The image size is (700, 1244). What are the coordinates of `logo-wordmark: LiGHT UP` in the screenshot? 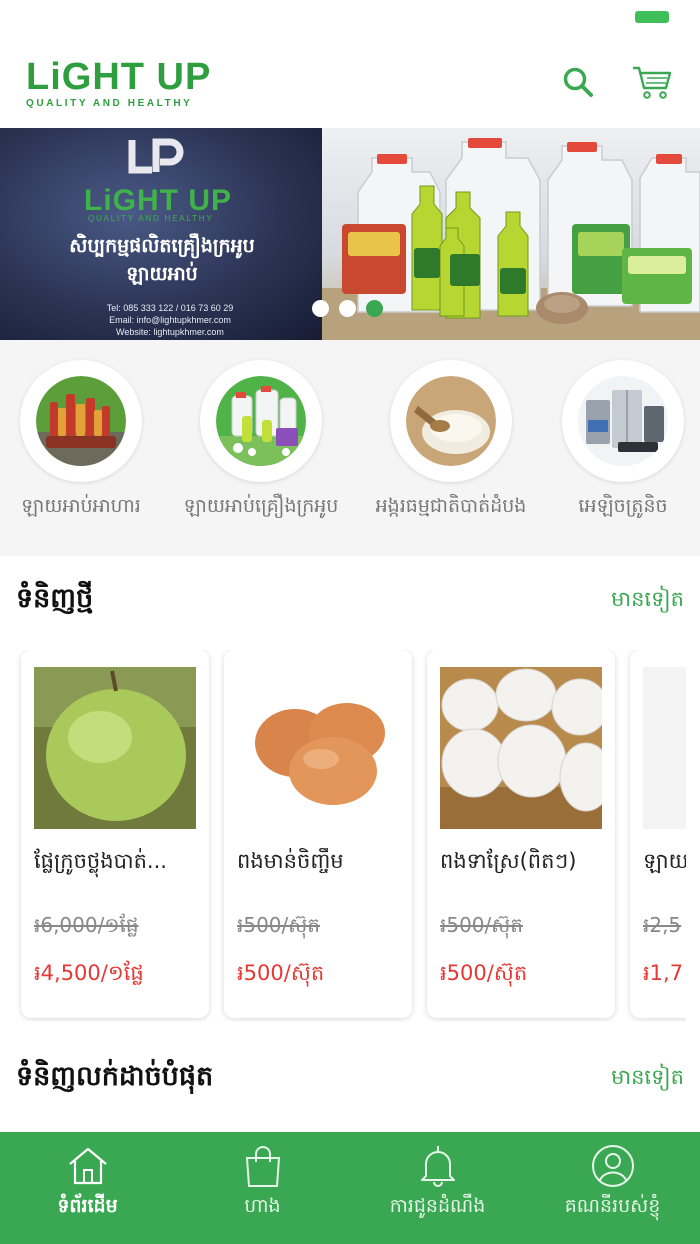 It's located at (118, 77).